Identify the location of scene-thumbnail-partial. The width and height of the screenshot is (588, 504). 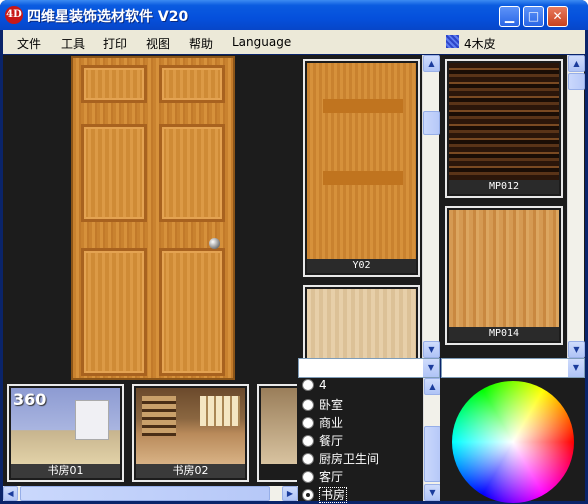
(277, 433).